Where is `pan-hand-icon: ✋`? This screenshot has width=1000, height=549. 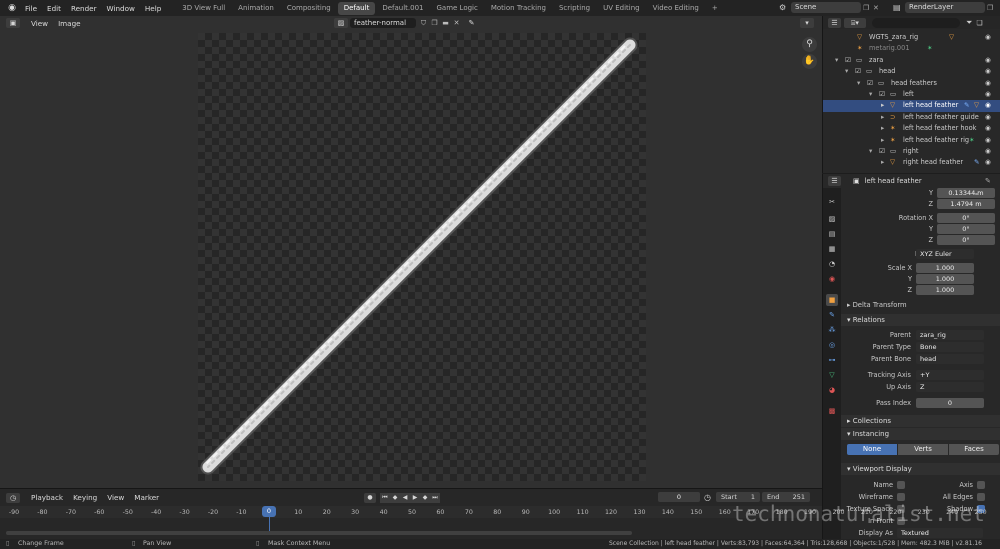 pan-hand-icon: ✋ is located at coordinates (809, 61).